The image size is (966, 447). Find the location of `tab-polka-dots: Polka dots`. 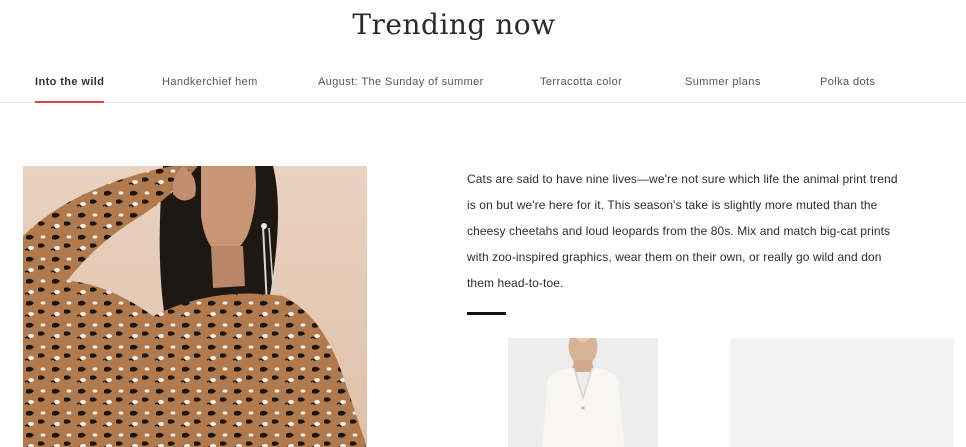

tab-polka-dots: Polka dots is located at coordinates (847, 89).